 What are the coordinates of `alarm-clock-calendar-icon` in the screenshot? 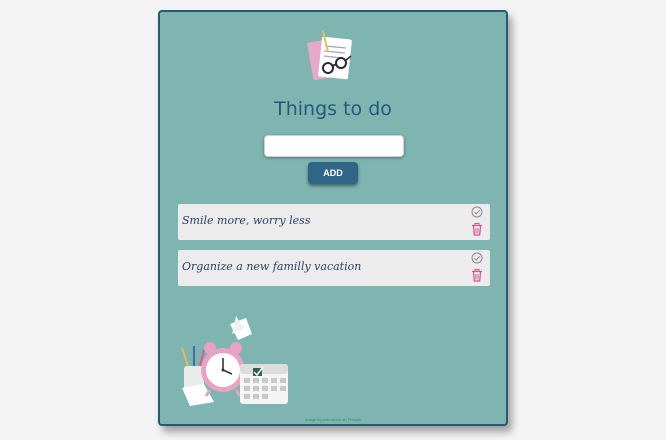 It's located at (234, 361).